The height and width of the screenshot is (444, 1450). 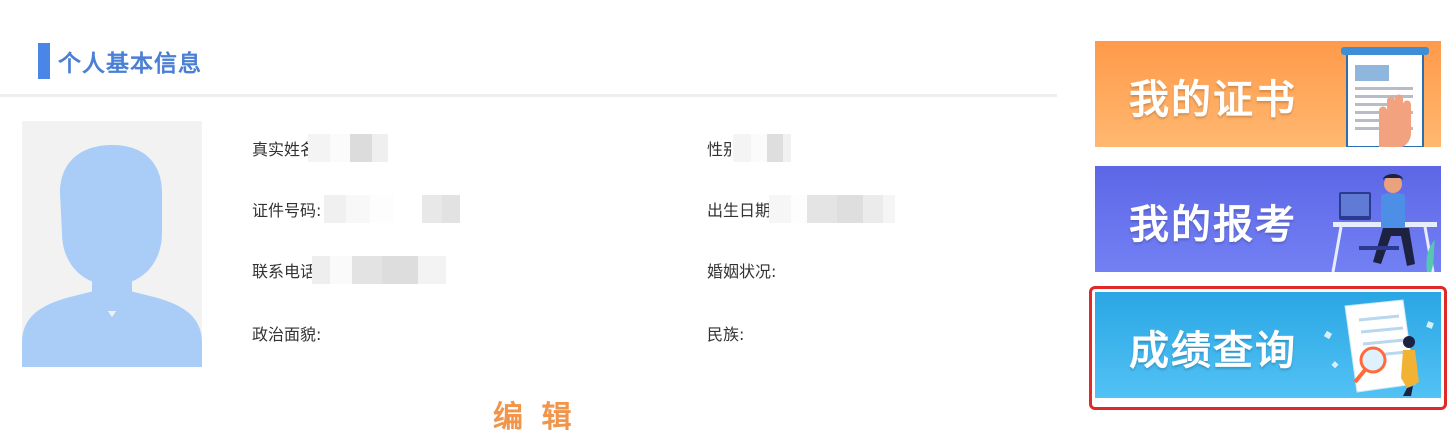 I want to click on field-gender: 性别:, so click(x=749, y=148).